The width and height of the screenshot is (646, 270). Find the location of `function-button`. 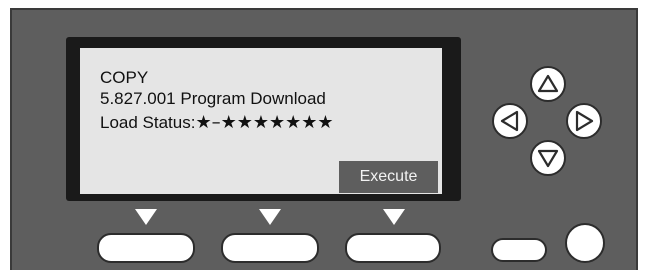

function-button is located at coordinates (519, 250).